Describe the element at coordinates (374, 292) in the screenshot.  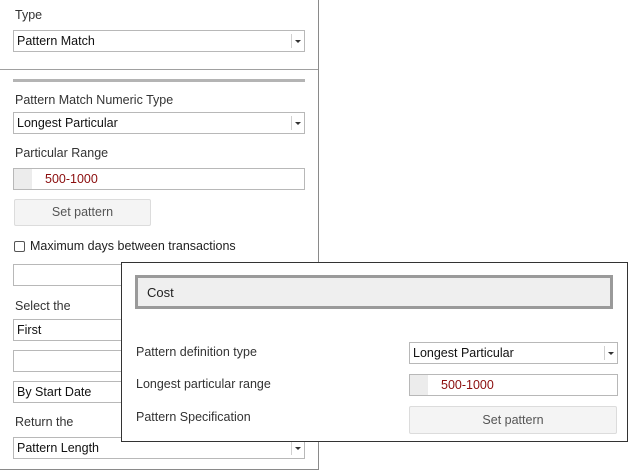
I see `cost-header: Cost` at that location.